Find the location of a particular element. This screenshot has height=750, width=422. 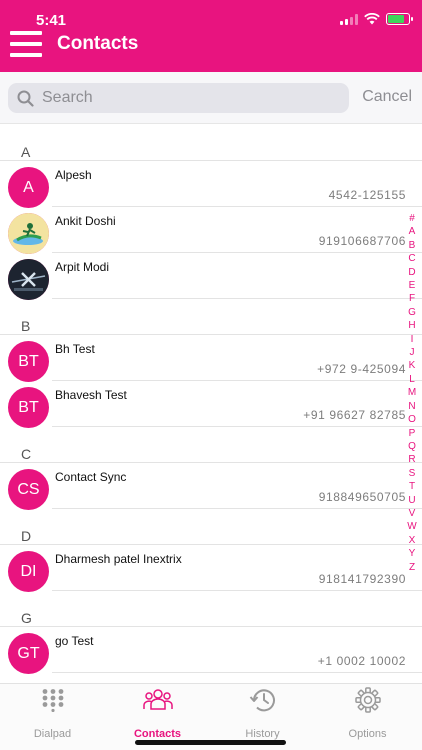

contact-row: BT Bhavesh Test +91 96627 82785 is located at coordinates (211, 404).